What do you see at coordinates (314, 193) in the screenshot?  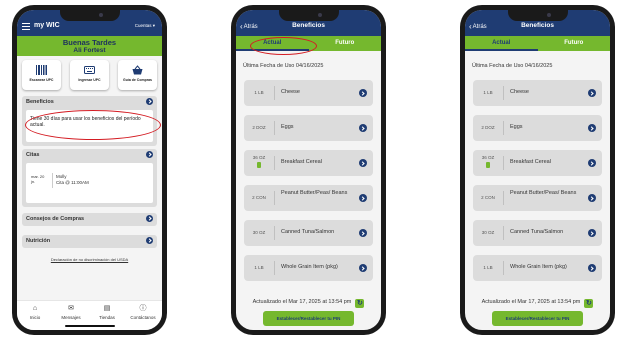 I see `benefit-name: Peanut Butter/Peas/ Beans` at bounding box center [314, 193].